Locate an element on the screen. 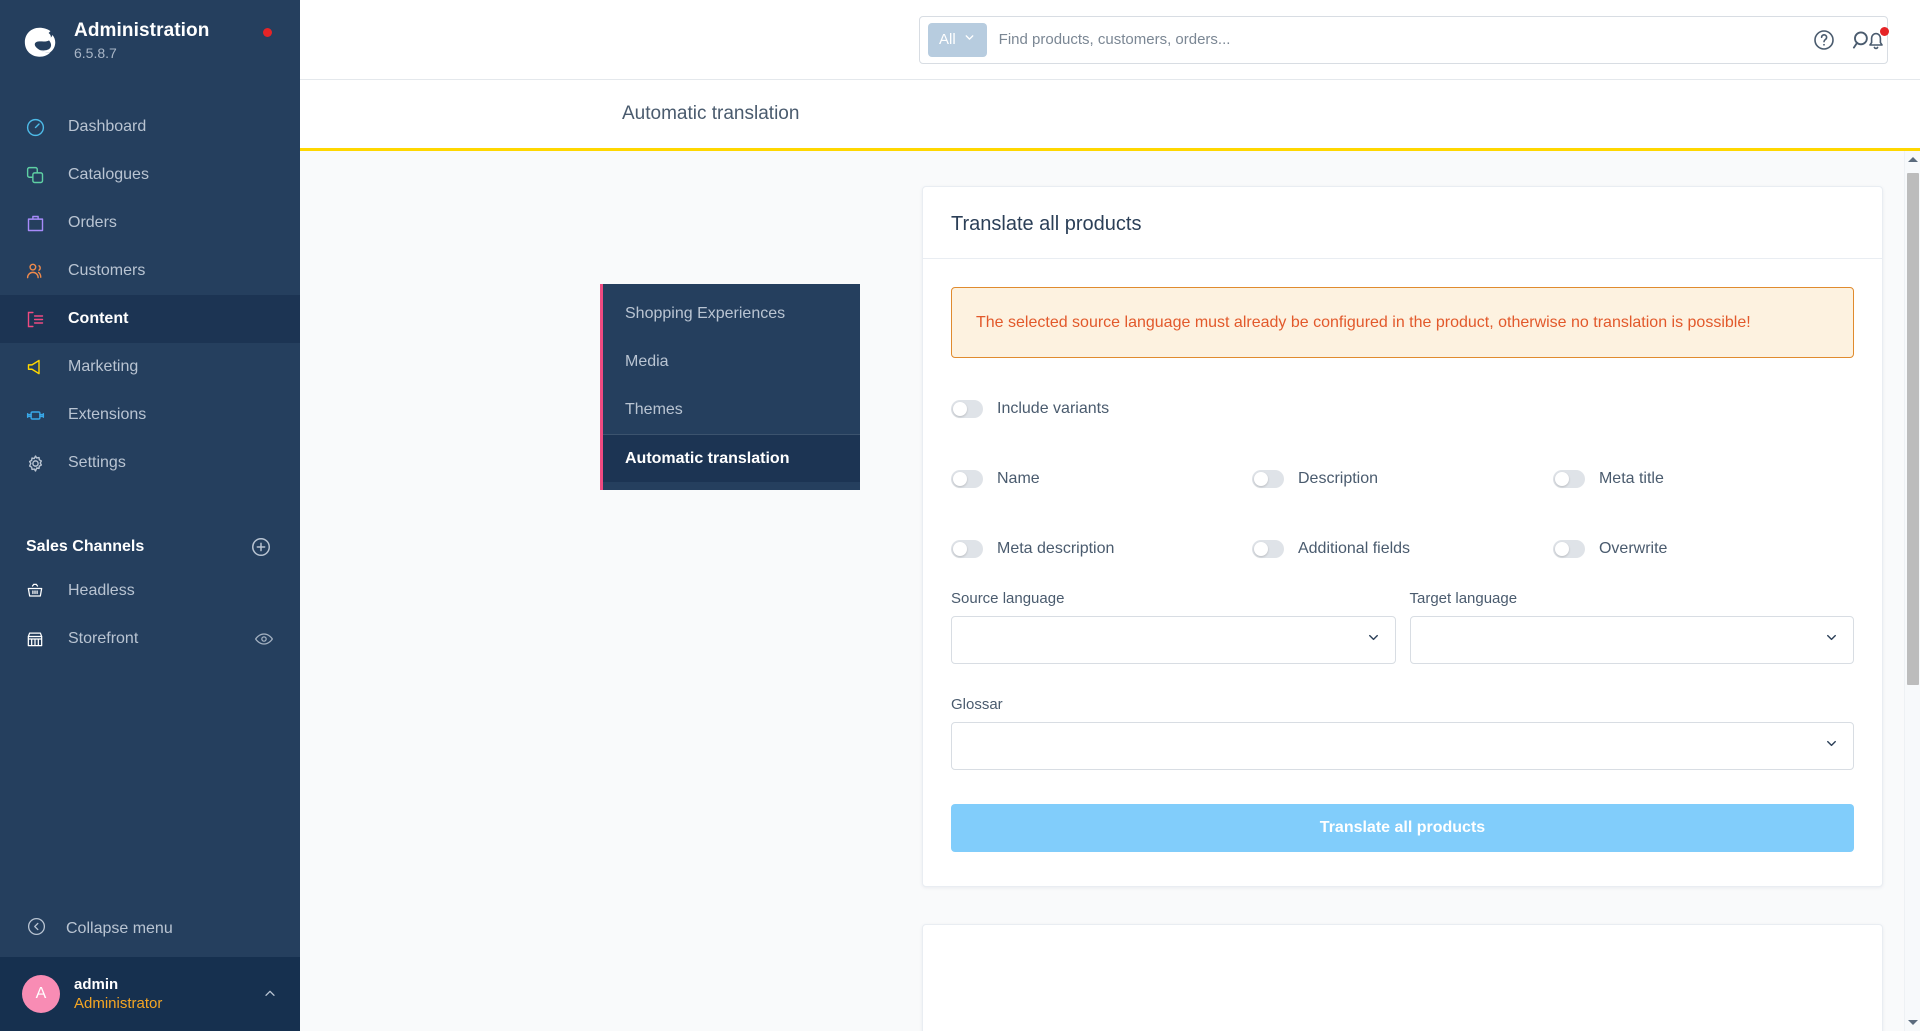 The width and height of the screenshot is (1920, 1031). source-language-label: Source language is located at coordinates (1008, 598).